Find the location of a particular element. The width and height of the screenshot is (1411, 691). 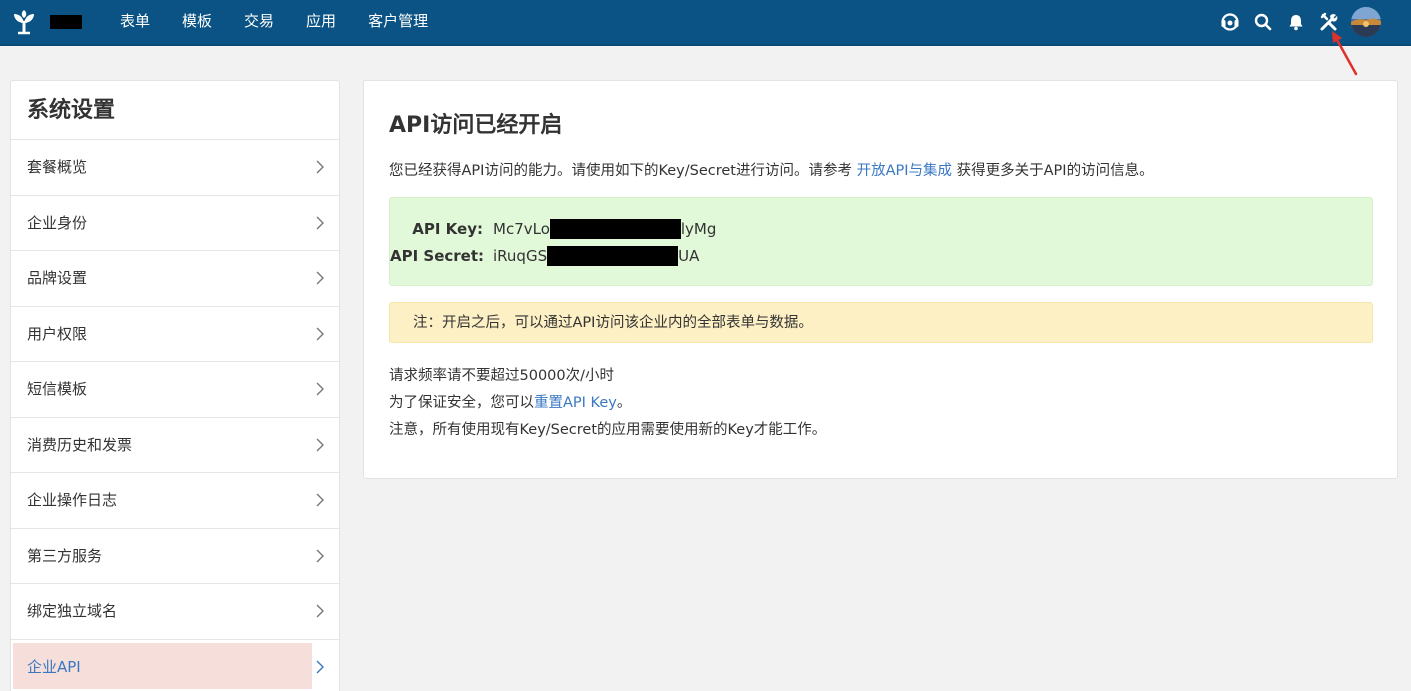

sidebar-item-sms-templates: 短信模板 is located at coordinates (175, 390).